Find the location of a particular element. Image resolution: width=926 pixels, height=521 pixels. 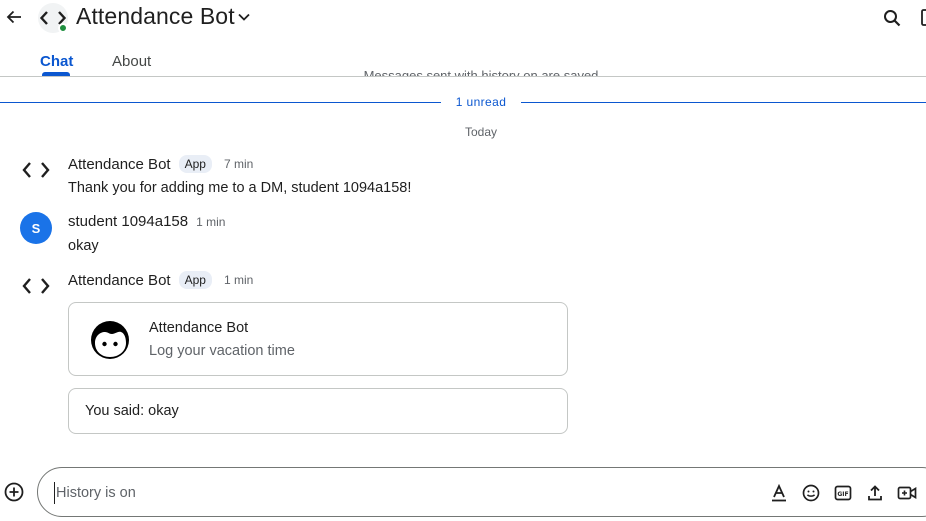

side-panel-icon is located at coordinates (923, 17).